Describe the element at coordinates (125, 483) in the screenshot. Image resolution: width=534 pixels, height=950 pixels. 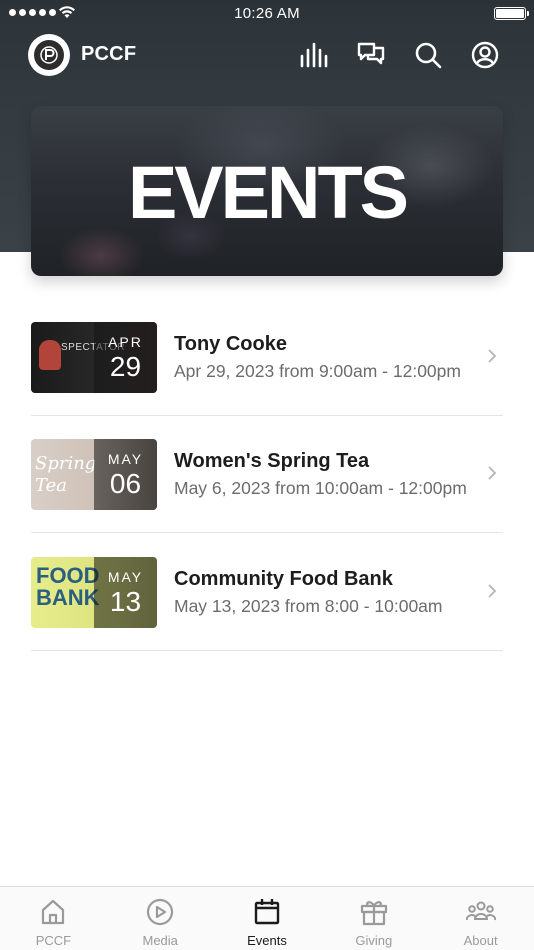
I see `event-day: 06` at that location.